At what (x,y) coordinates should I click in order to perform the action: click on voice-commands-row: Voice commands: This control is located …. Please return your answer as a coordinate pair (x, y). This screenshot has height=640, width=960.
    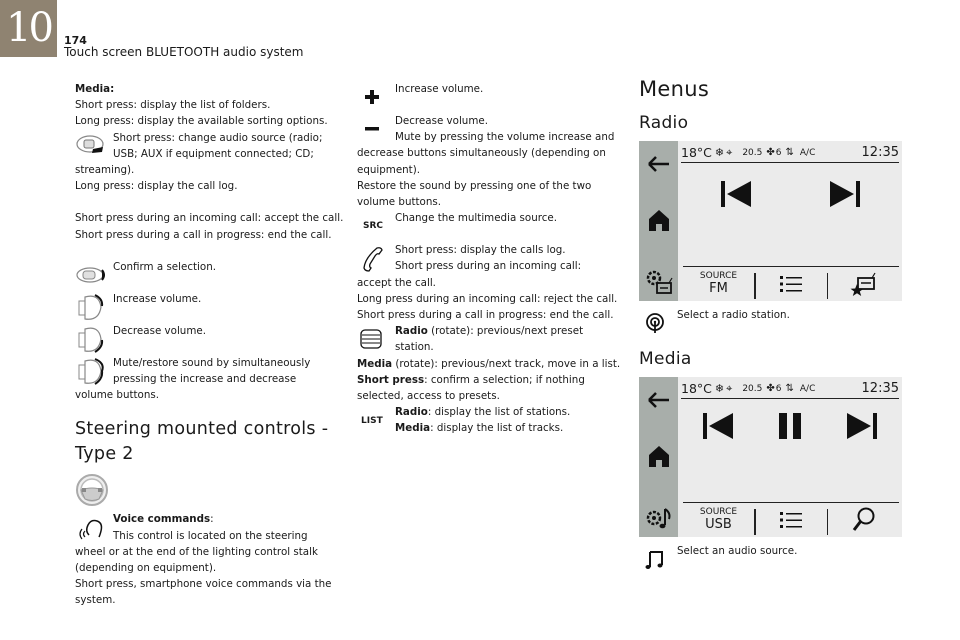
    Looking at the image, I should click on (210, 527).